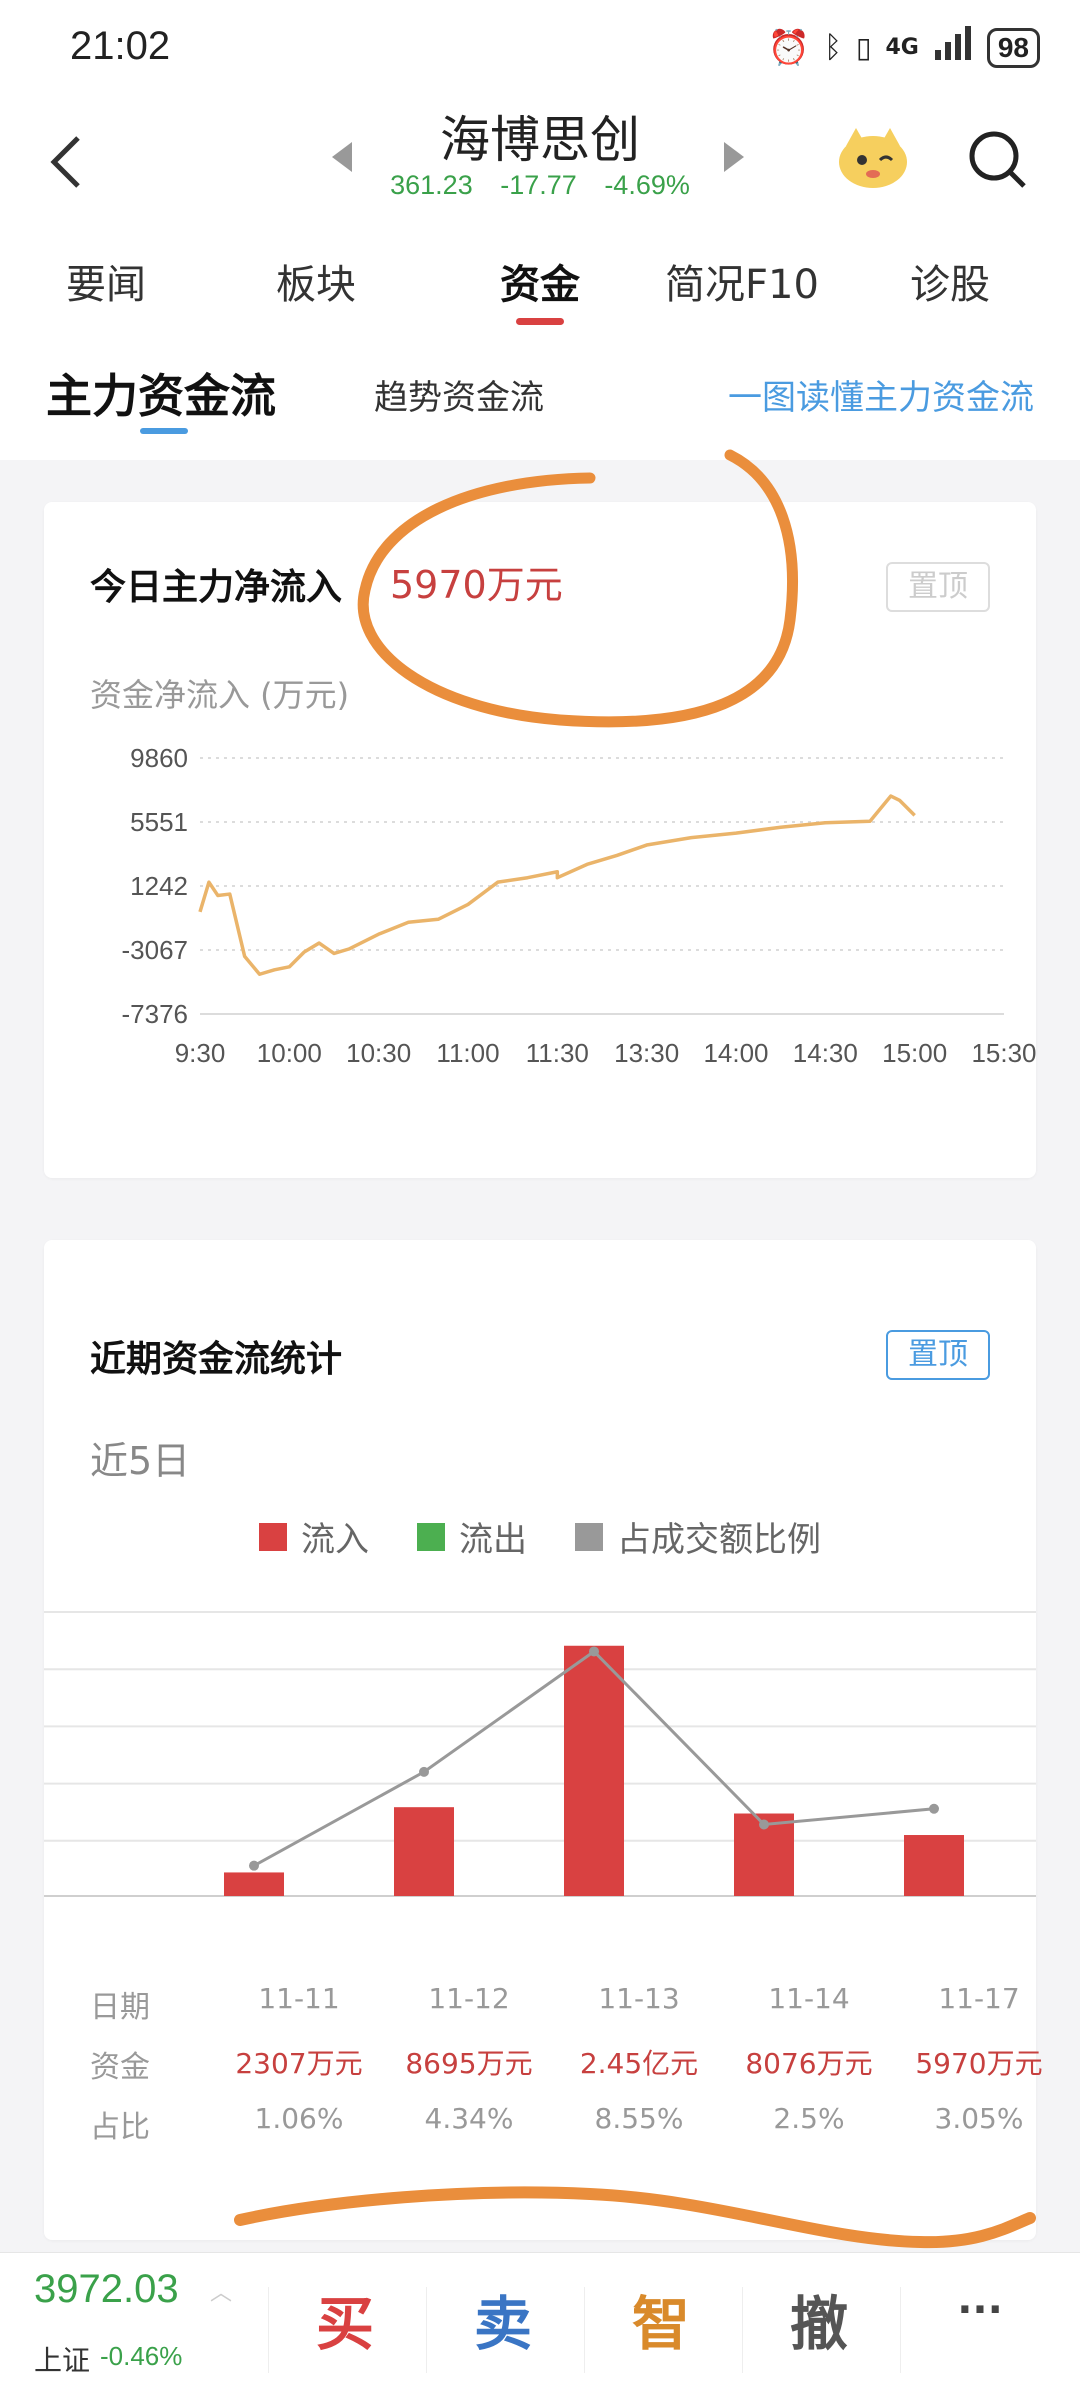  Describe the element at coordinates (469, 1998) in the screenshot. I see `date-cell: 11-12` at that location.